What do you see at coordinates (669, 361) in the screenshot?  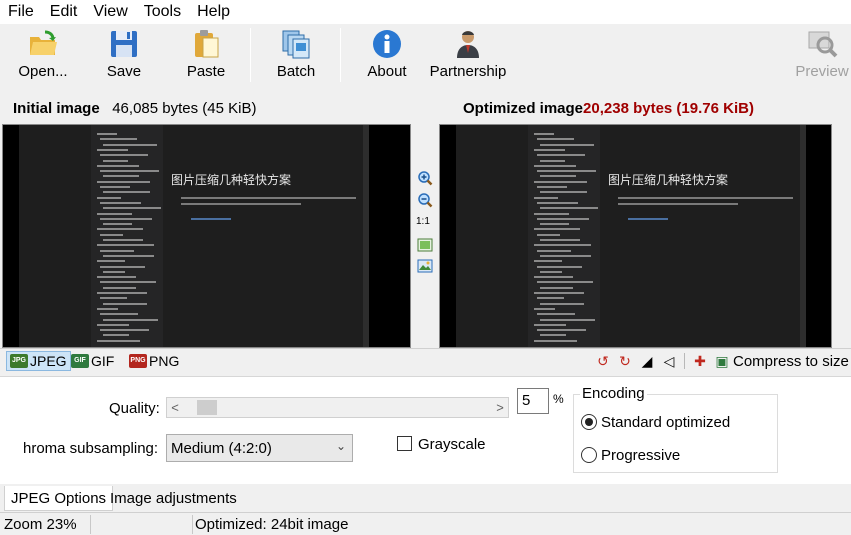 I see `flip-vertical-icon: ◁` at bounding box center [669, 361].